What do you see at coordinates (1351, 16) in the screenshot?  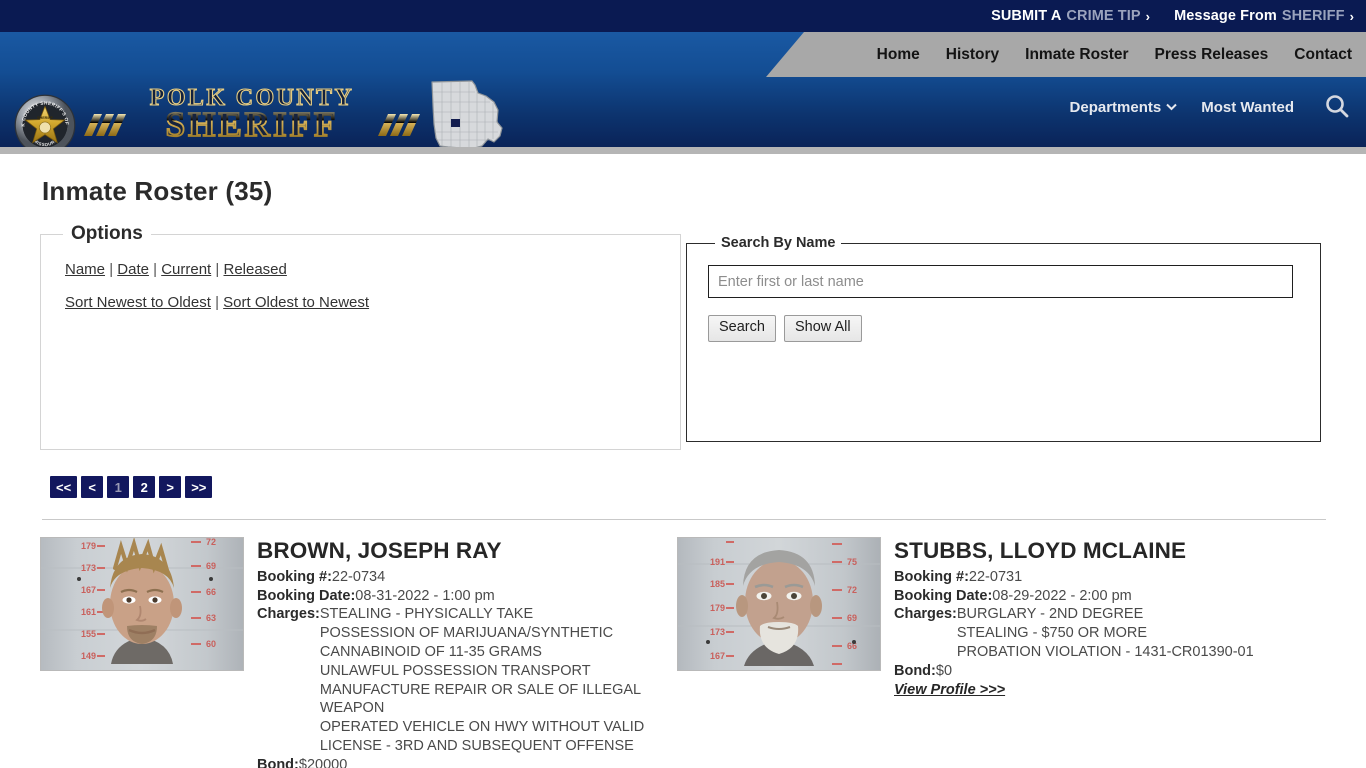 I see `chevron-right-icon: ›` at bounding box center [1351, 16].